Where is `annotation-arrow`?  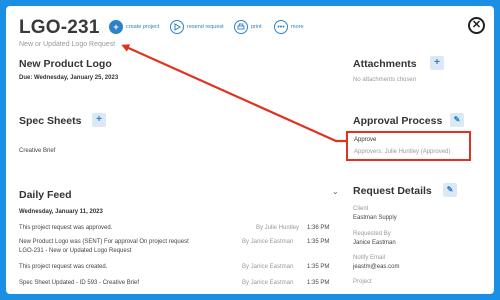
annotation-arrow is located at coordinates (233, 93).